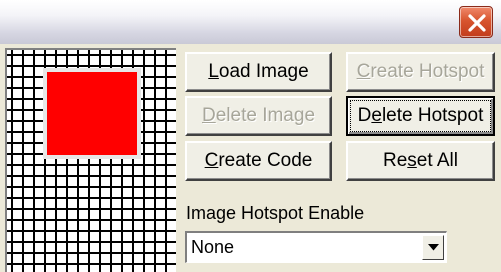 The image size is (501, 272). I want to click on load-image-label: Load Image, so click(258, 71).